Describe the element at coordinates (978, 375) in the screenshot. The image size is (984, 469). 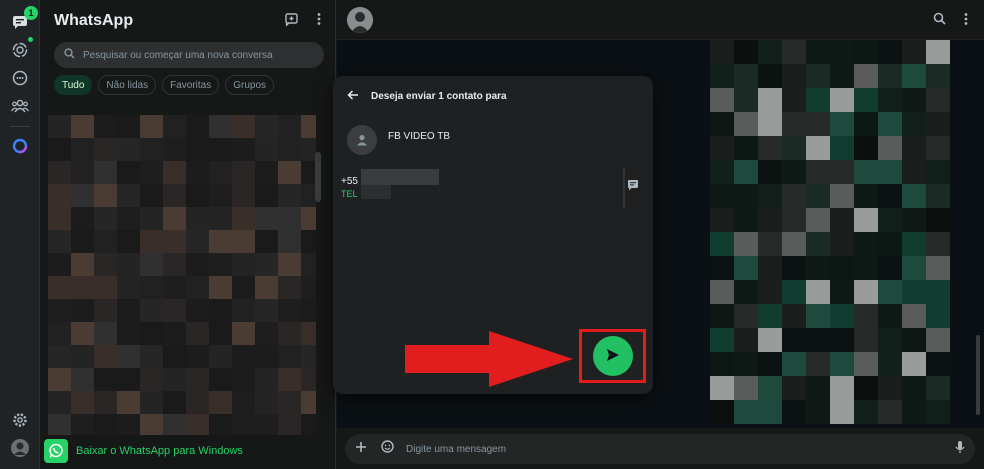
I see `chat-scrollbar` at that location.